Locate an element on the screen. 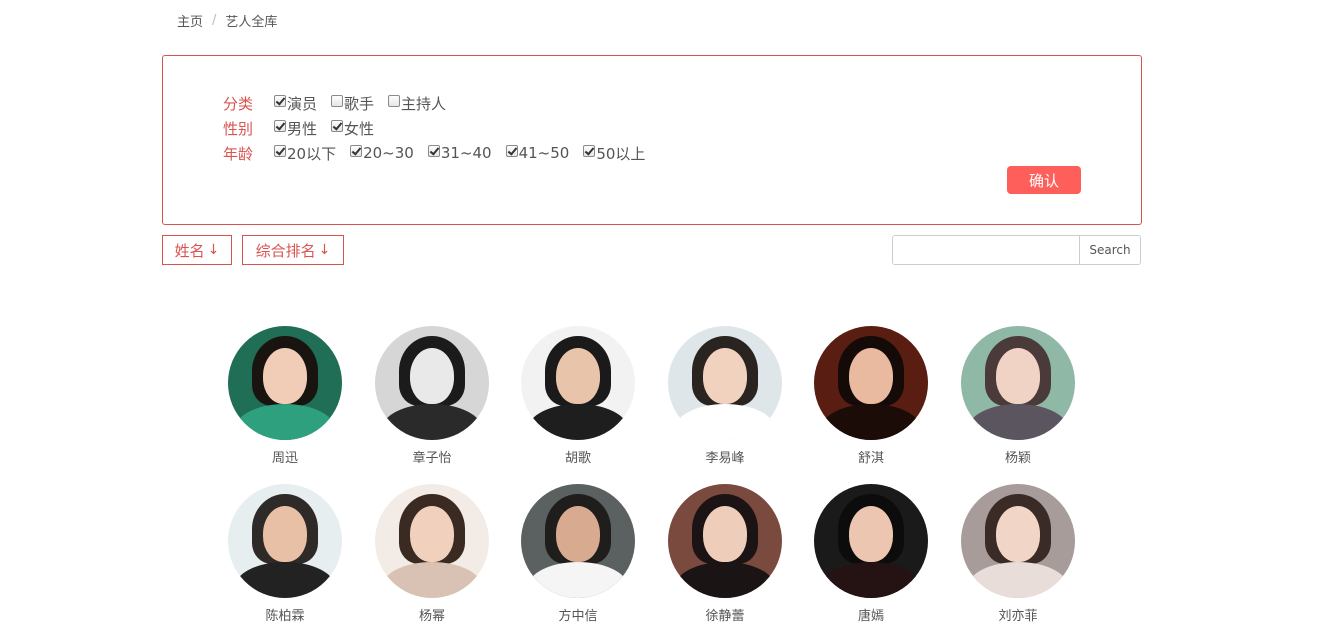 The image size is (1325, 637). artist-name: 杨幂 is located at coordinates (432, 614).